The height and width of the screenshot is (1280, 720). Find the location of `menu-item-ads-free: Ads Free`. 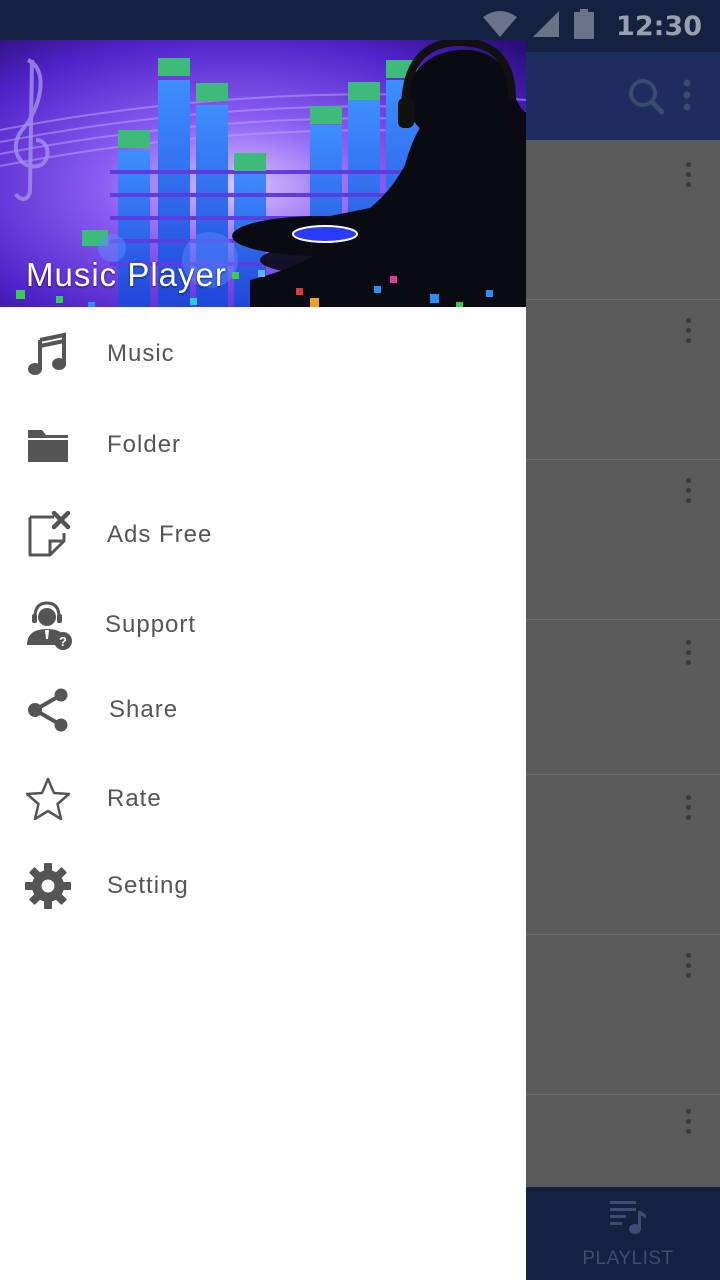

menu-item-ads-free: Ads Free is located at coordinates (263, 535).